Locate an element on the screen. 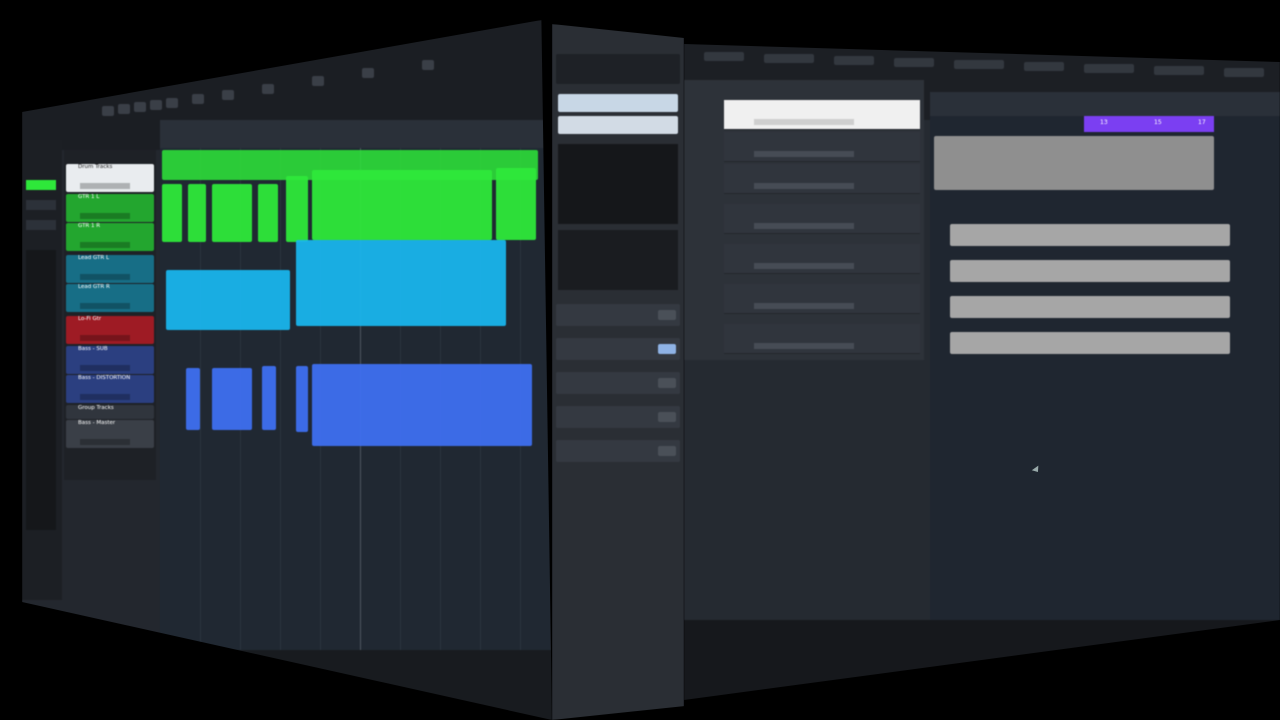 The height and width of the screenshot is (720, 1280). record-button: ● is located at coordinates (1120, 665).